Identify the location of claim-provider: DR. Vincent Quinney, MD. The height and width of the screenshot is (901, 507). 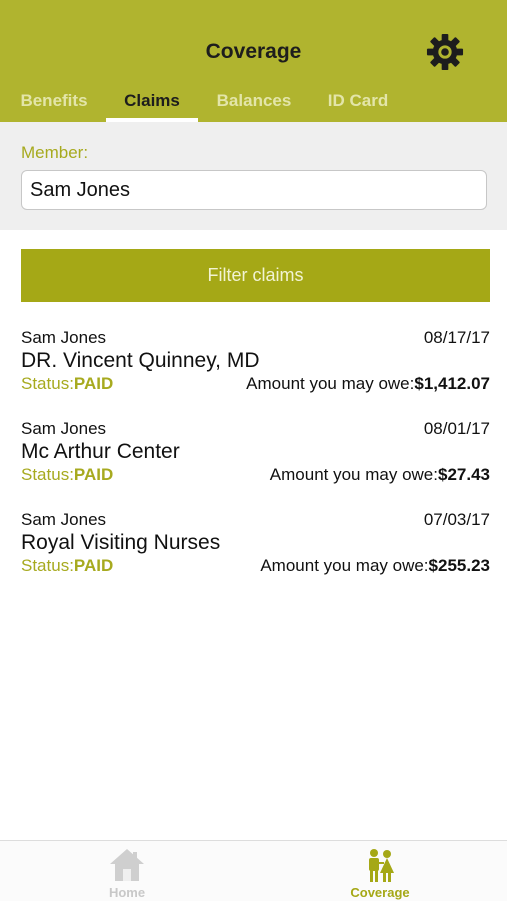
(140, 360).